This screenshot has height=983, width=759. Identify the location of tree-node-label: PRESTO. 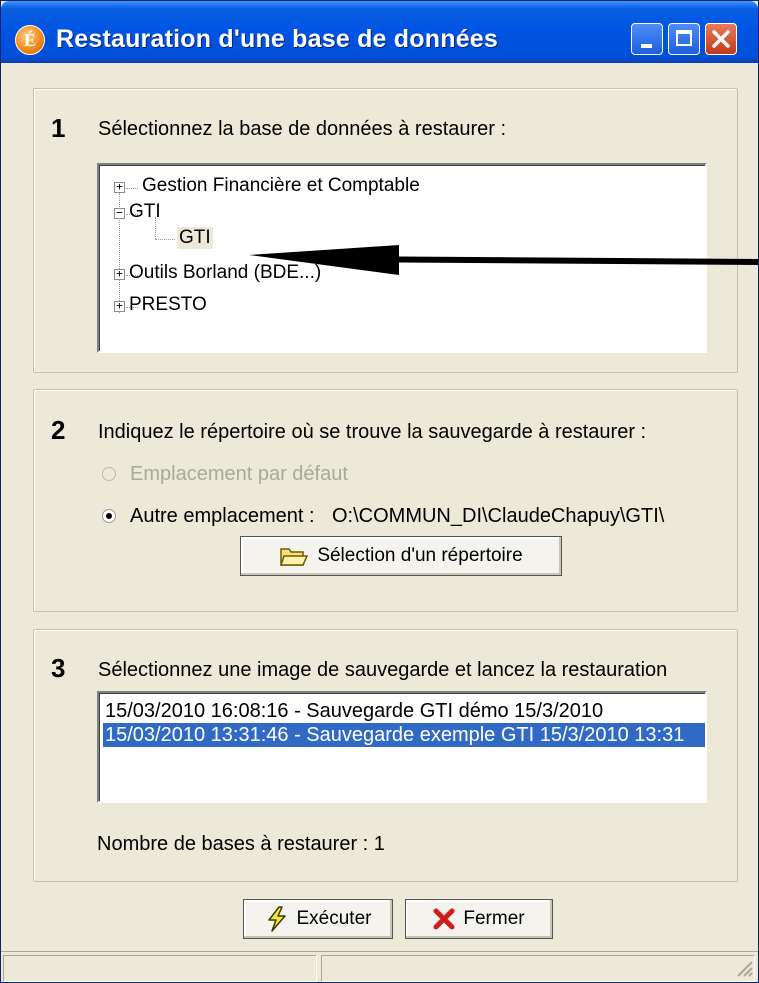
(168, 304).